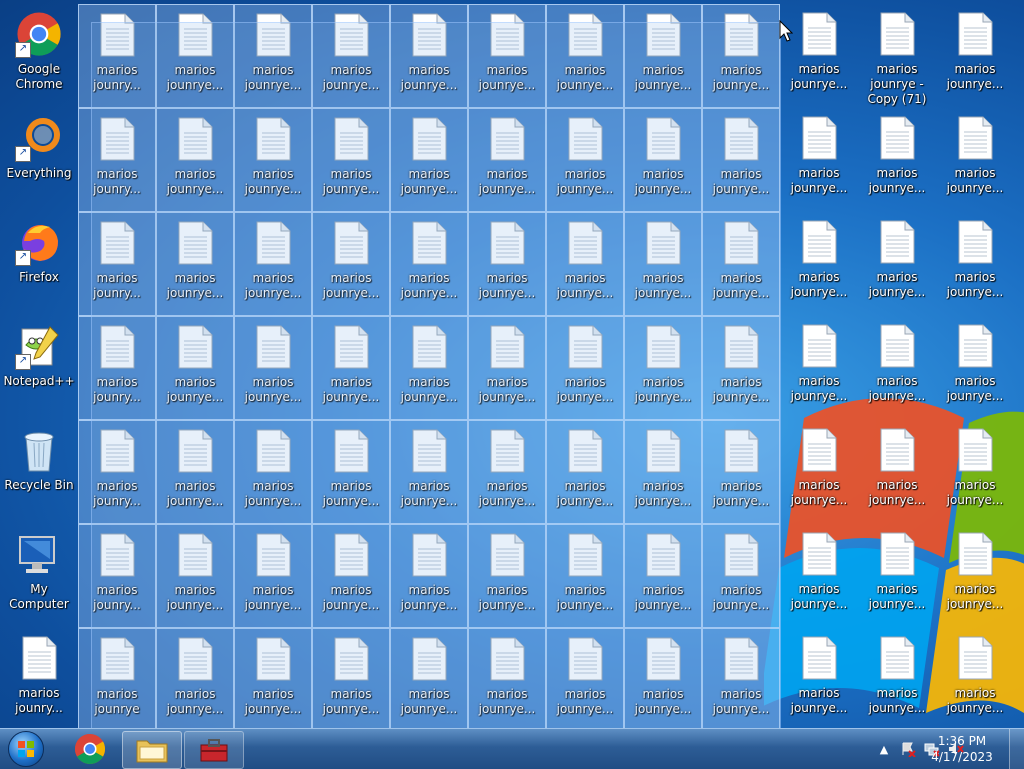  What do you see at coordinates (39, 576) in the screenshot?
I see `desktop-icon-computer: My Computer` at bounding box center [39, 576].